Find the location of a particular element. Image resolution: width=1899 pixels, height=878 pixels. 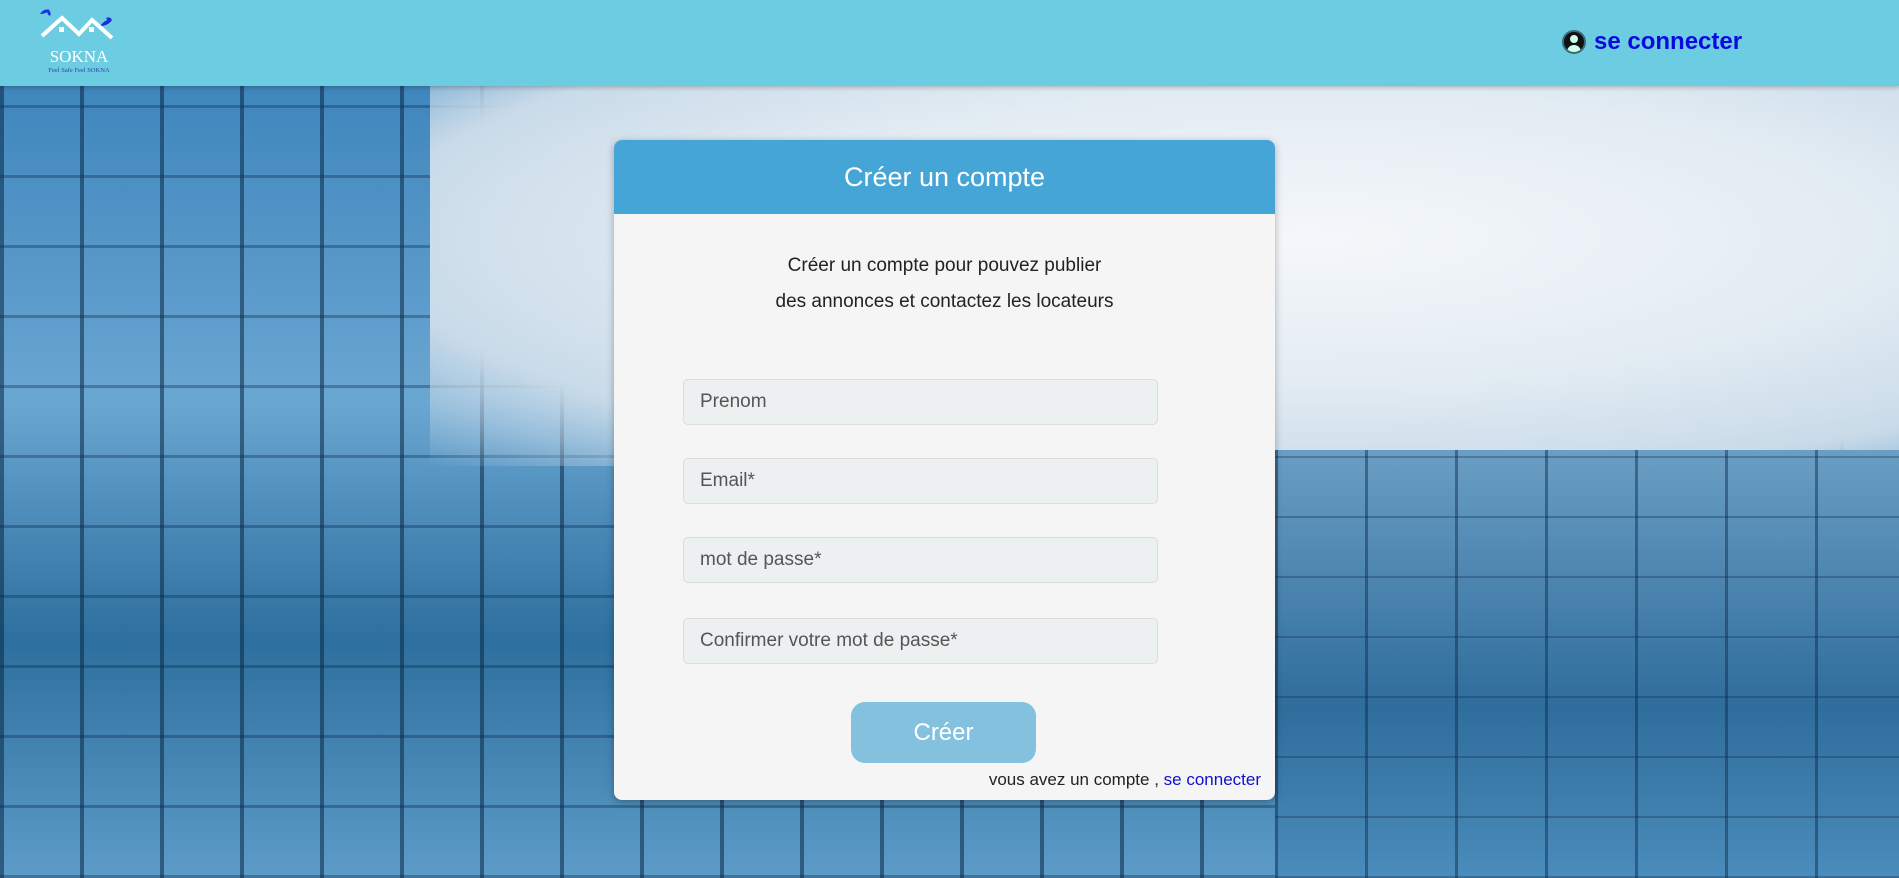

login-prompt: vous avez un compte , se connecter is located at coordinates (1125, 780).